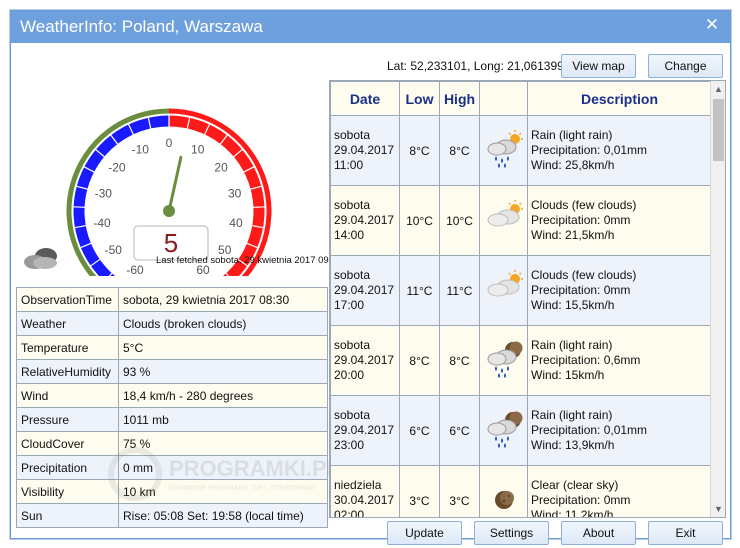  Describe the element at coordinates (568, 375) in the screenshot. I see `forecast-wind: Wind: 15km/h` at that location.